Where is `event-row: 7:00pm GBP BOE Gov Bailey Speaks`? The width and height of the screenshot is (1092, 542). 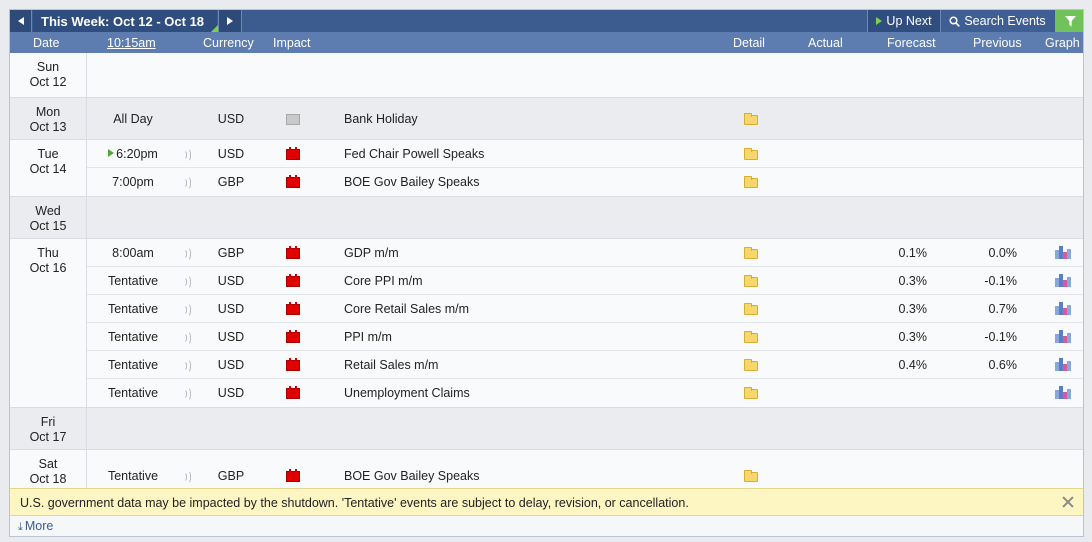
event-row: 7:00pm GBP BOE Gov Bailey Speaks is located at coordinates (585, 182).